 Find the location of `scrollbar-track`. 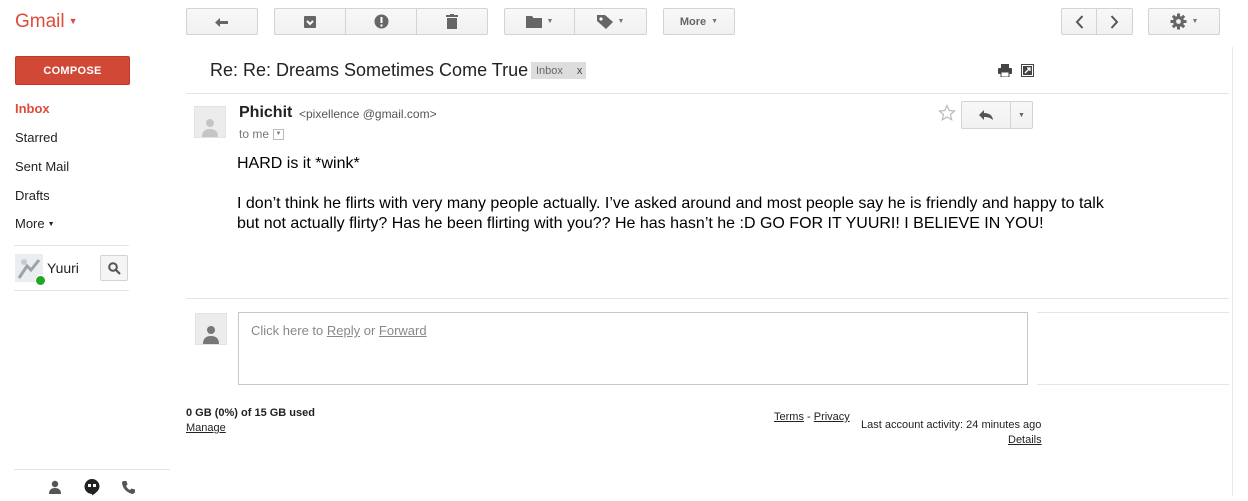

scrollbar-track is located at coordinates (1232, 271).